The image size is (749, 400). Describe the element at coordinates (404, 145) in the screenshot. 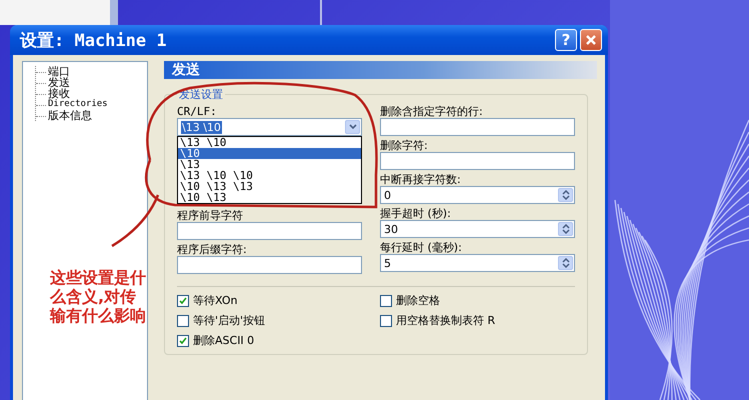

I see `field-label: 删除字符:` at that location.